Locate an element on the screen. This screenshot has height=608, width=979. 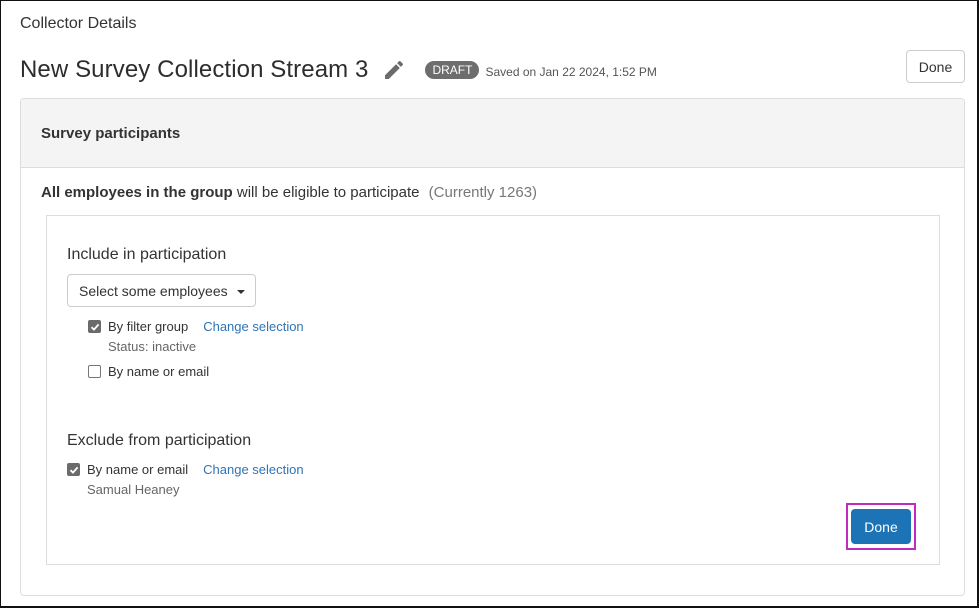
status-badge: DRAFT is located at coordinates (452, 70).